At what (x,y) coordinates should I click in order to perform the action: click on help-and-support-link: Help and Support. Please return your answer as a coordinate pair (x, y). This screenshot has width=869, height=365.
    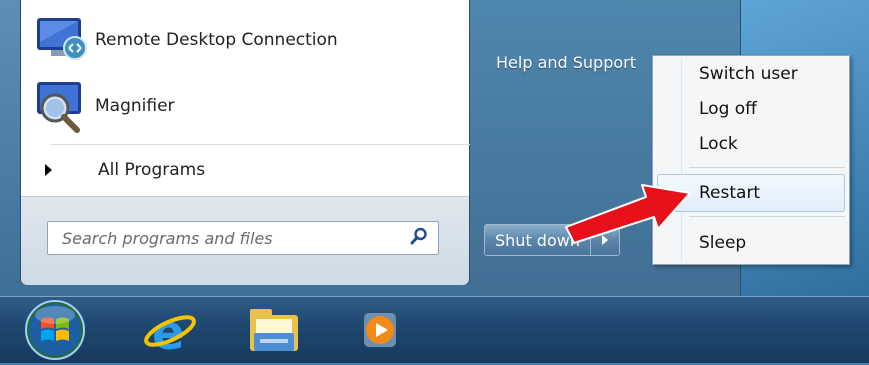
    Looking at the image, I should click on (566, 62).